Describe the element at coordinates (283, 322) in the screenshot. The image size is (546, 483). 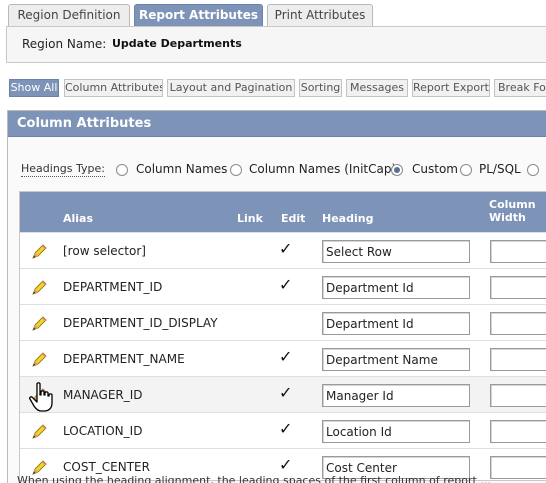
I see `table-row: DEPARTMENT_ID_DISPLAY` at that location.